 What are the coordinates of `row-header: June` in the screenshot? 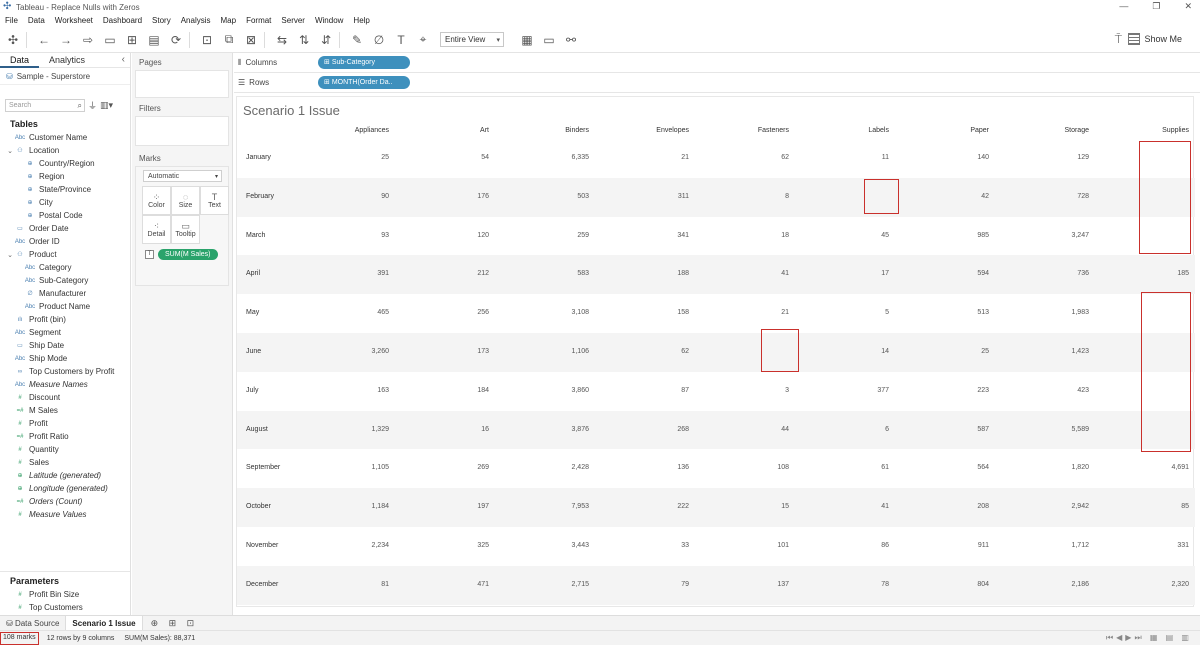 It's located at (253, 352).